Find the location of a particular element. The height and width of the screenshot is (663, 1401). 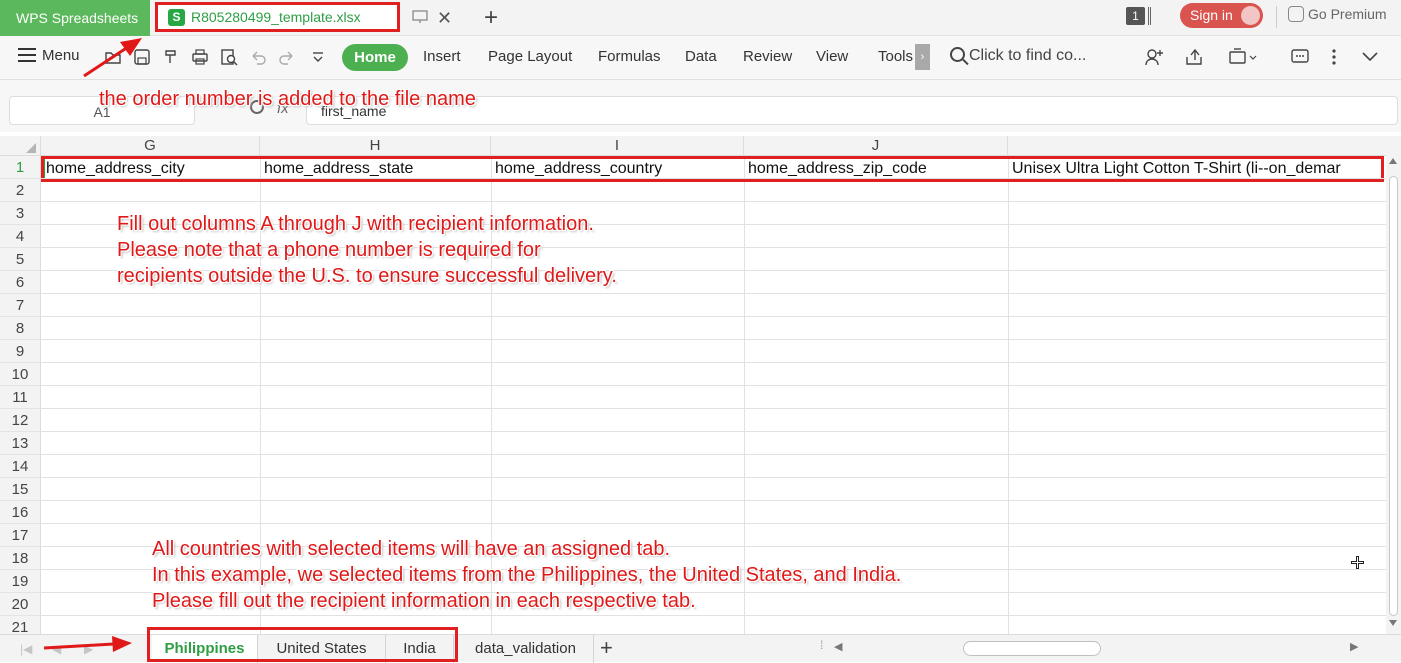

tab-view: View is located at coordinates (832, 56).